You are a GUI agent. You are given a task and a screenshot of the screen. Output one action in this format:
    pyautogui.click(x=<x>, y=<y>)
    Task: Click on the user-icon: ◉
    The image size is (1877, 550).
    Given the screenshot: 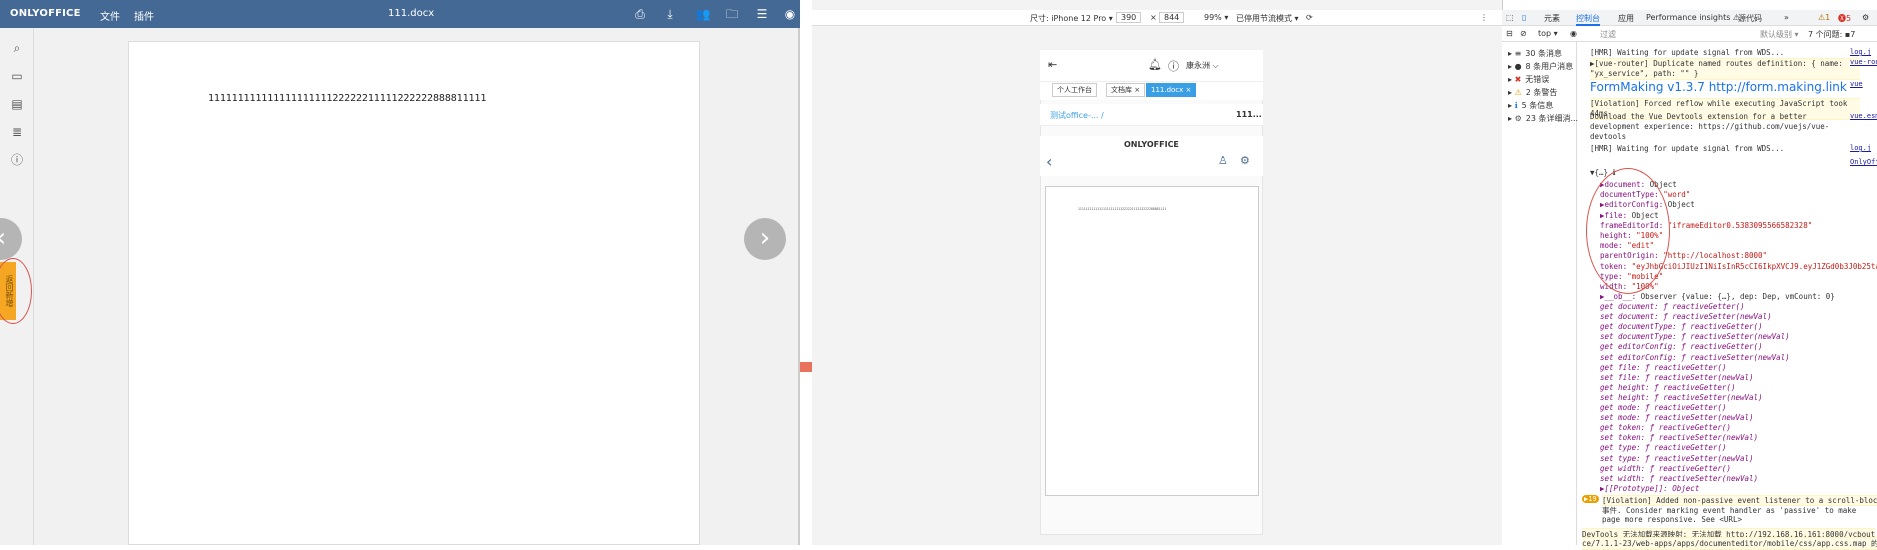 What is the action you would take?
    pyautogui.click(x=790, y=14)
    